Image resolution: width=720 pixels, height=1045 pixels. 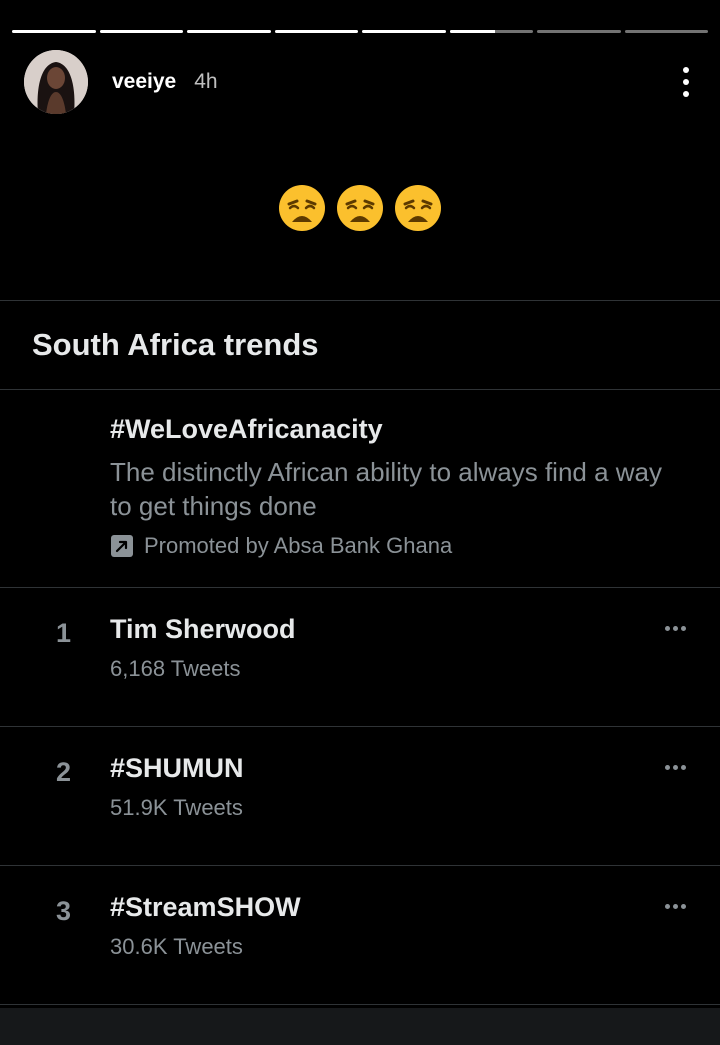 I want to click on trend-item: 2 #SHUMUN 51.9K Tweets, so click(x=360, y=796).